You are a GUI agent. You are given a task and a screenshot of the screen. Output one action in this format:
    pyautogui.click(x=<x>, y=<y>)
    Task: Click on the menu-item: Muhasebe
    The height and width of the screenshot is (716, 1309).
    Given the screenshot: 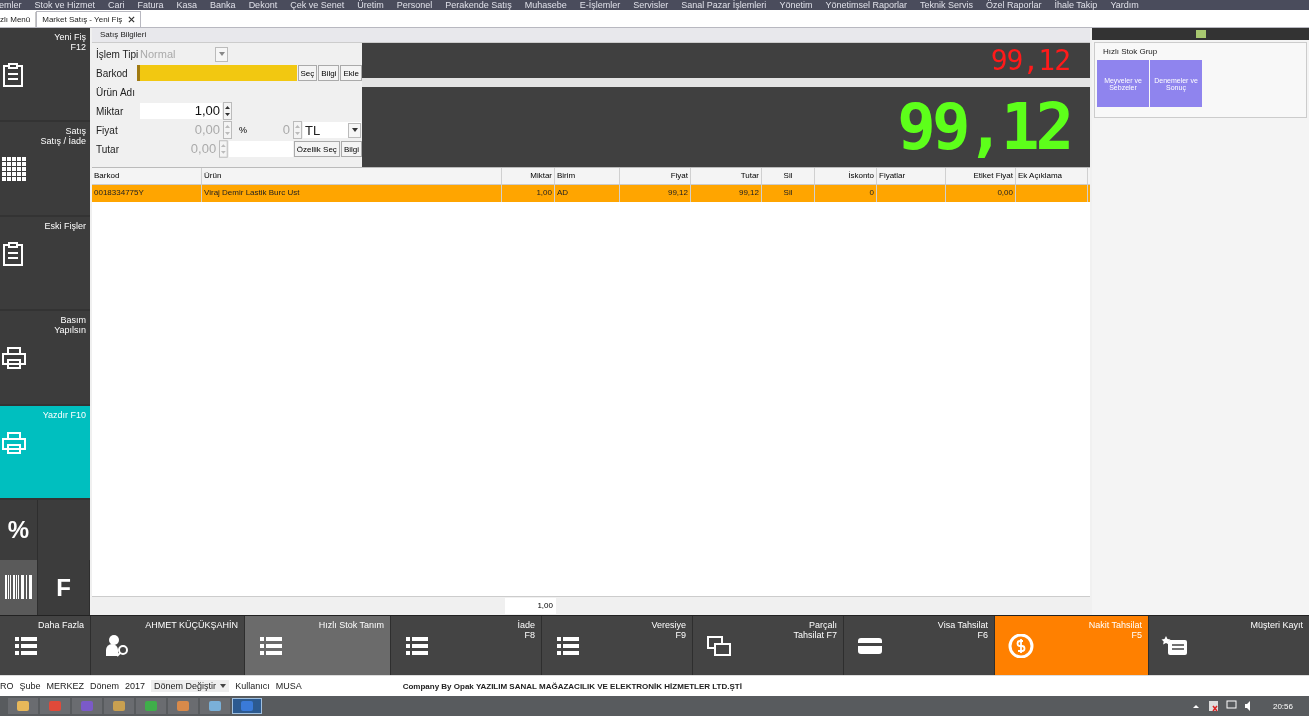 What is the action you would take?
    pyautogui.click(x=545, y=5)
    